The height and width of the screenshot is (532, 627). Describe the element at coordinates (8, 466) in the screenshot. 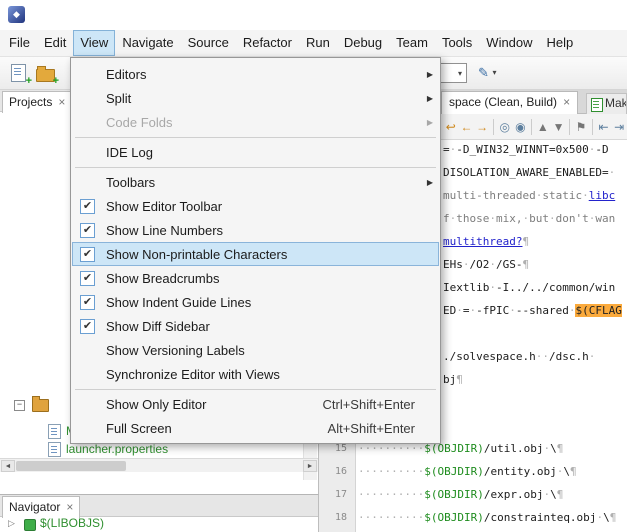

I see `scroll-left-button: ◄` at that location.